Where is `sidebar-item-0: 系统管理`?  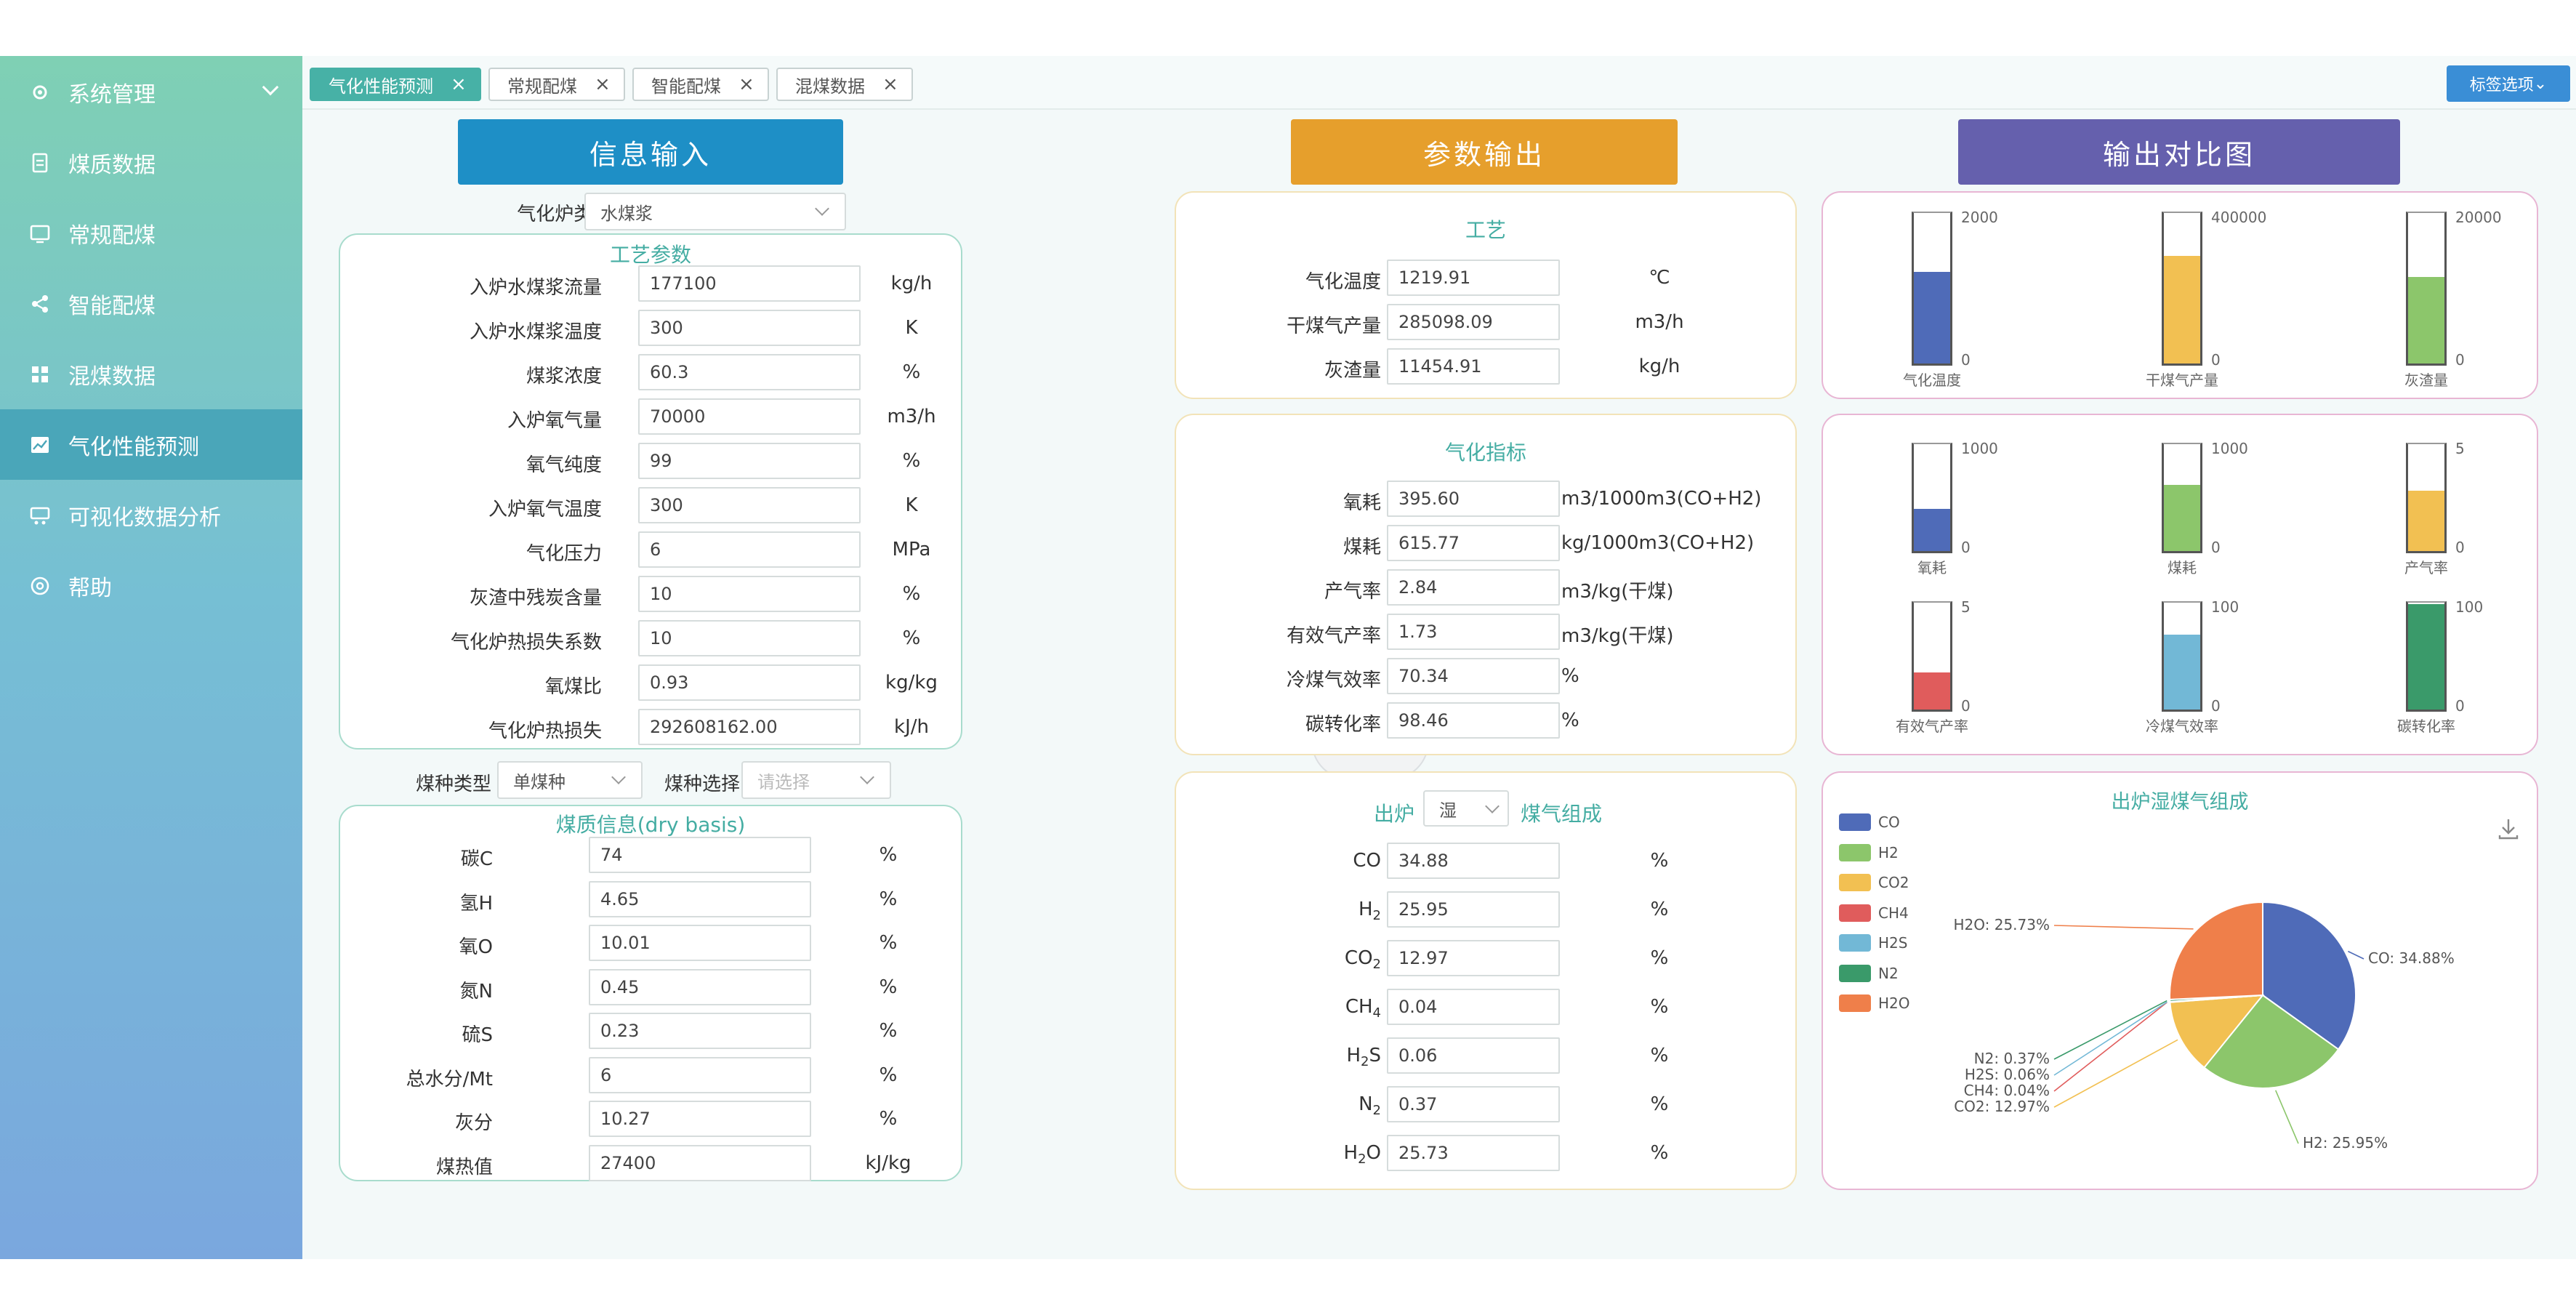 sidebar-item-0: 系统管理 is located at coordinates (151, 92).